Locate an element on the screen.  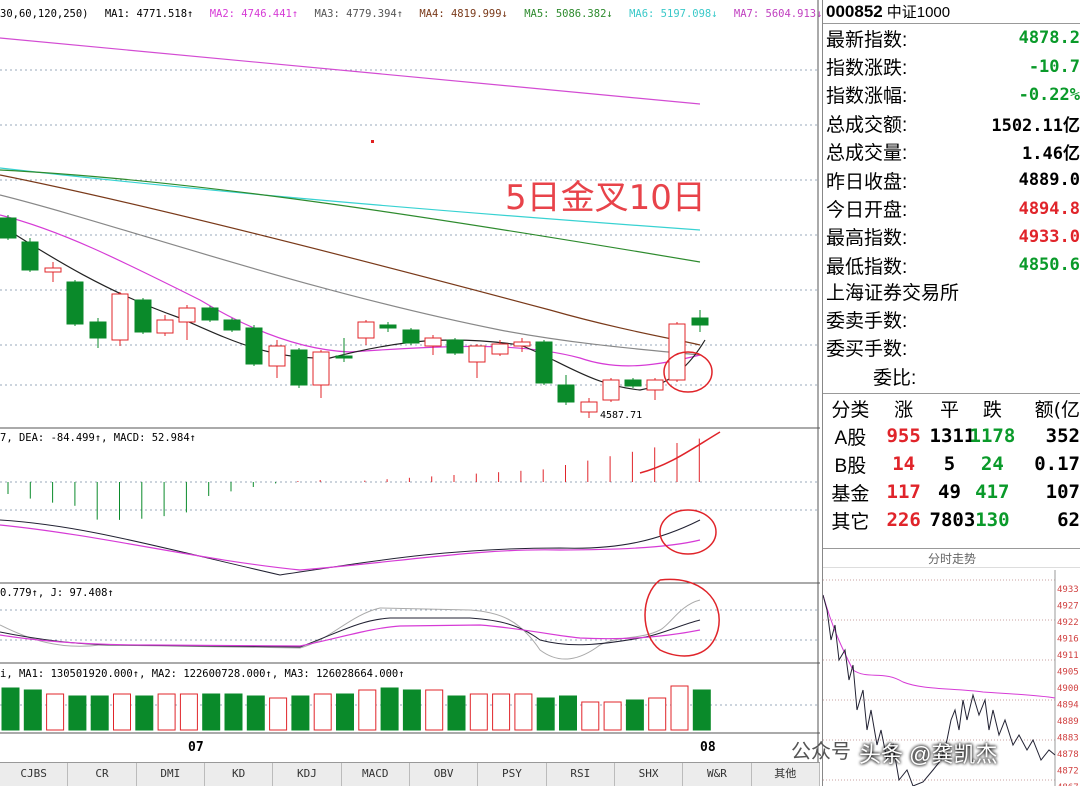
cell-down: 130 is located at coordinates (992, 520).